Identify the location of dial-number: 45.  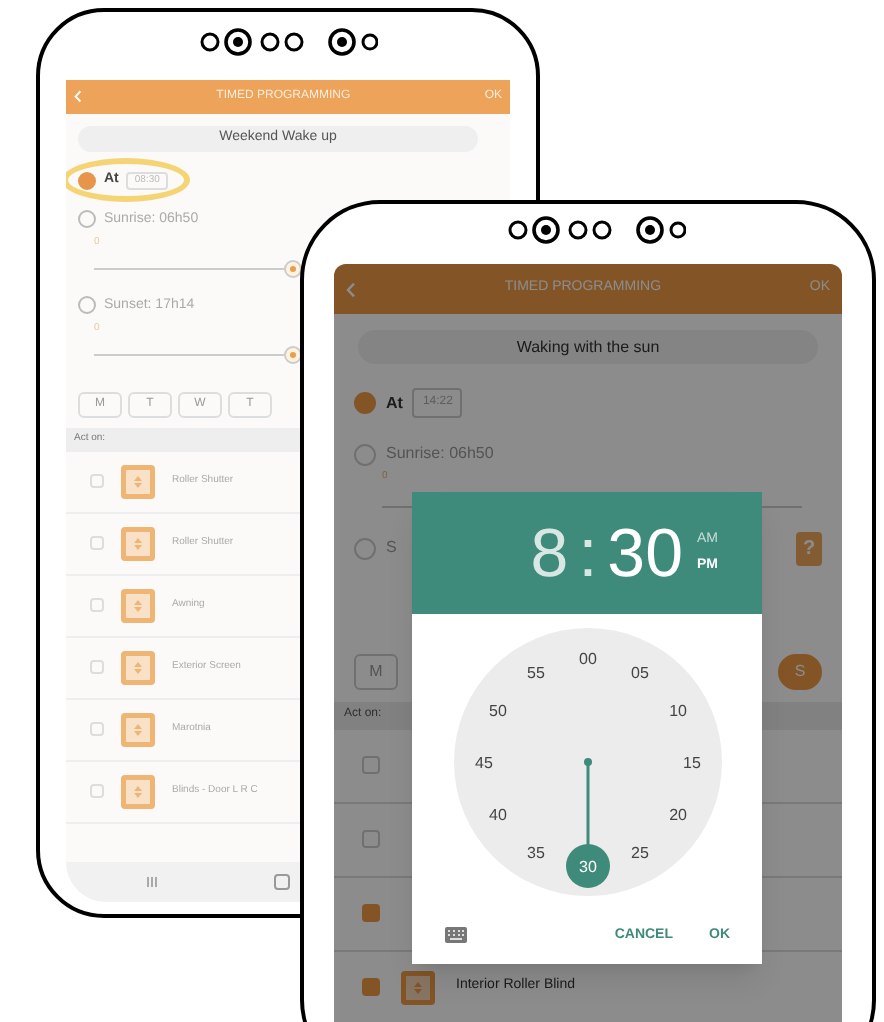
(483, 763).